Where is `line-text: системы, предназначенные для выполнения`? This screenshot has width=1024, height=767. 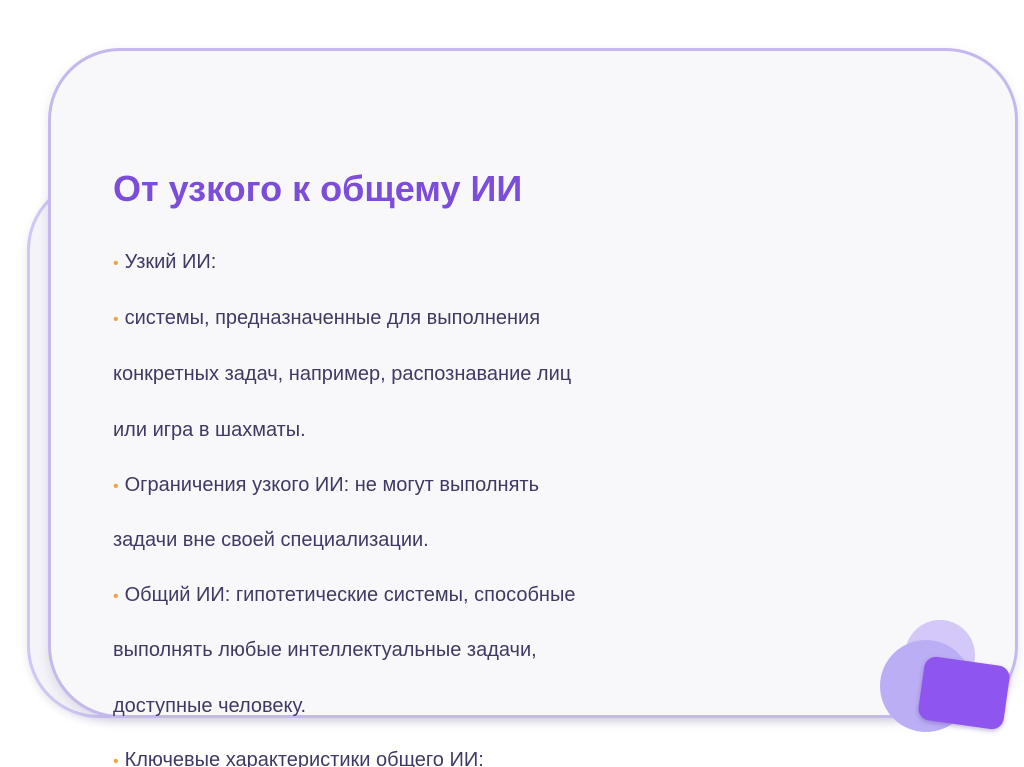
line-text: системы, предназначенные для выполнения is located at coordinates (332, 318).